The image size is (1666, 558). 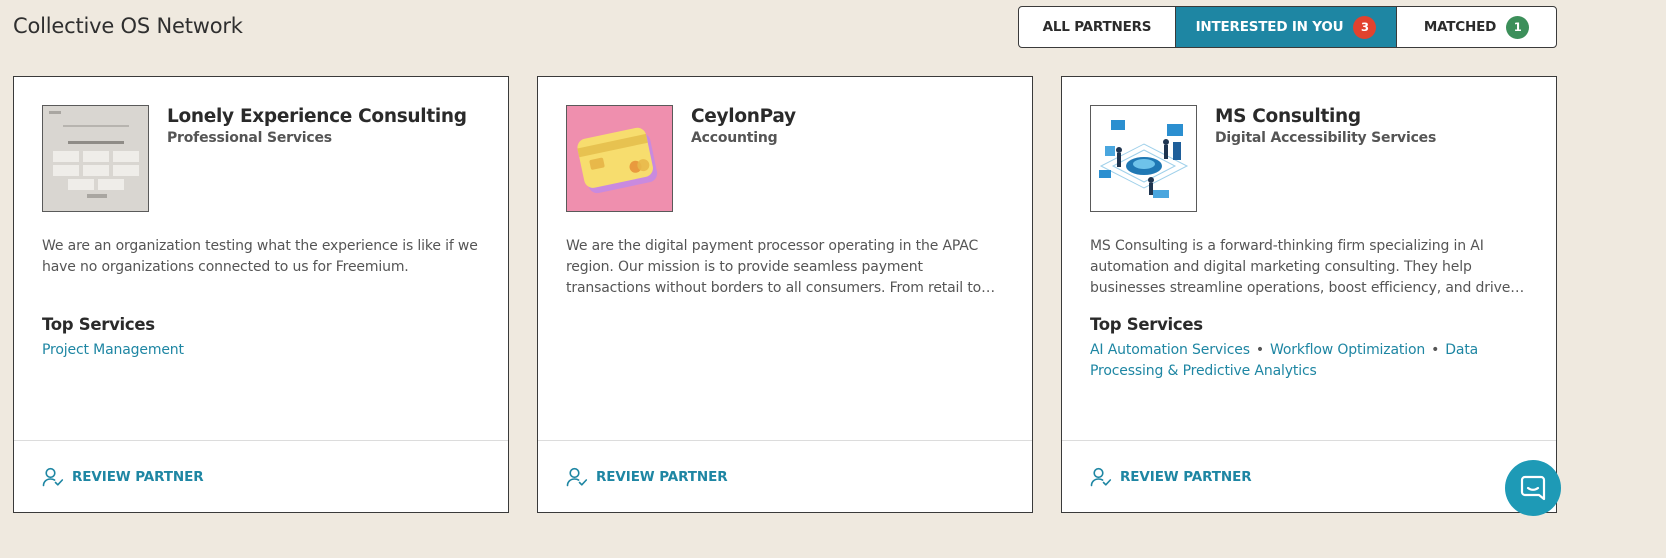 I want to click on count-badge: 1, so click(x=1518, y=27).